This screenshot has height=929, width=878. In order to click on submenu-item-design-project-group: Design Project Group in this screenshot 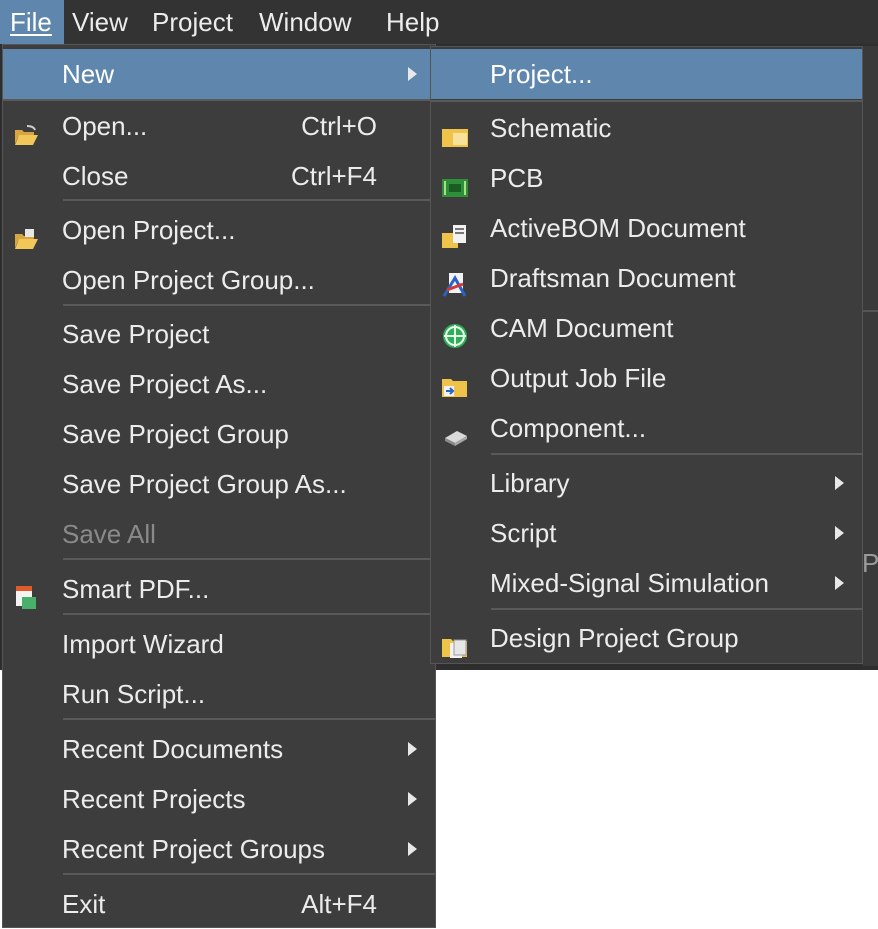, I will do `click(646, 638)`.